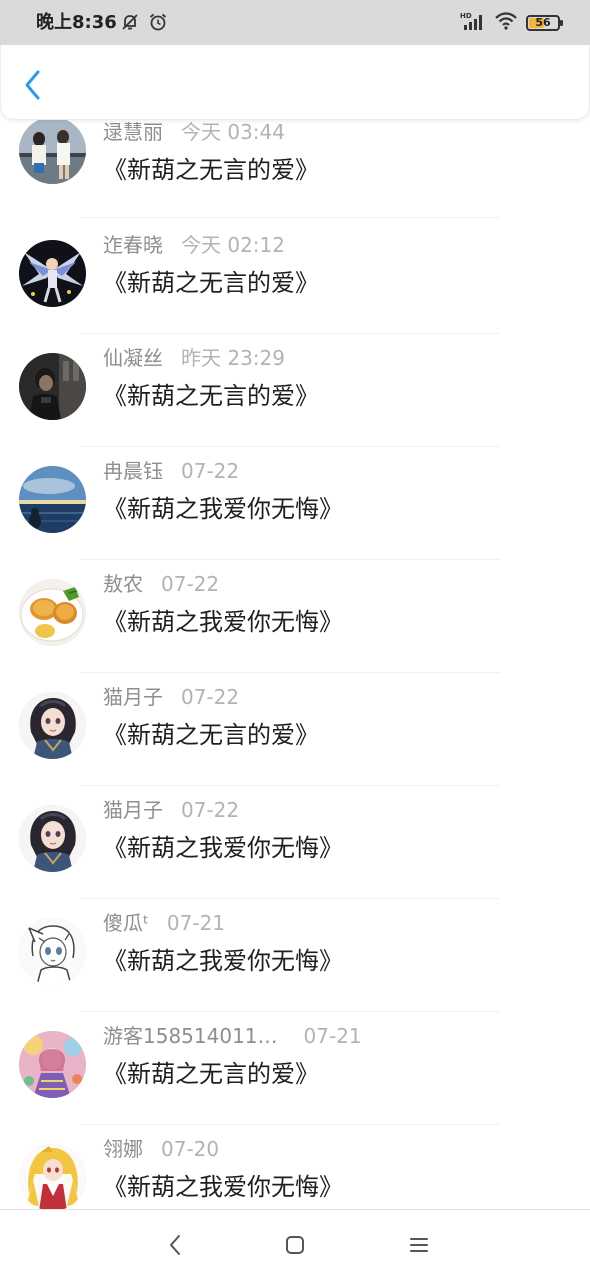 The image size is (590, 1281). What do you see at coordinates (506, 23) in the screenshot?
I see `wifi-icon` at bounding box center [506, 23].